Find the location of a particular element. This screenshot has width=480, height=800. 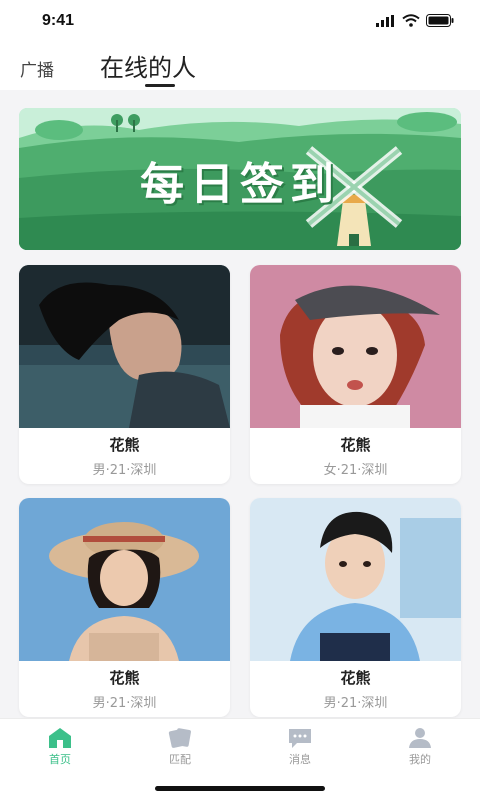

user-card: 花熊 女·21·深圳 is located at coordinates (355, 374).